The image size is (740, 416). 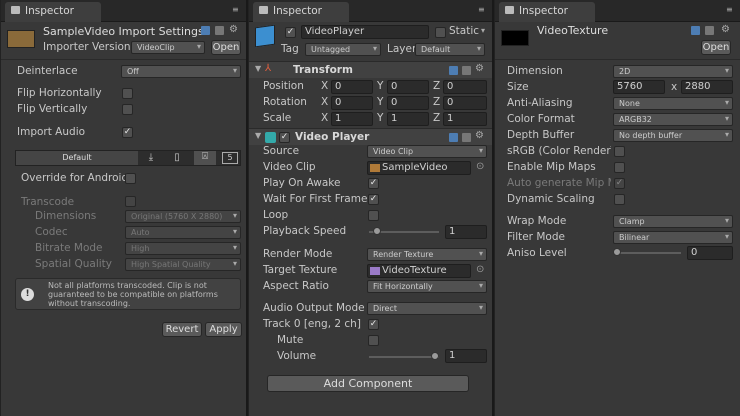 What do you see at coordinates (230, 158) in the screenshot?
I see `html5-icon: 5` at bounding box center [230, 158].